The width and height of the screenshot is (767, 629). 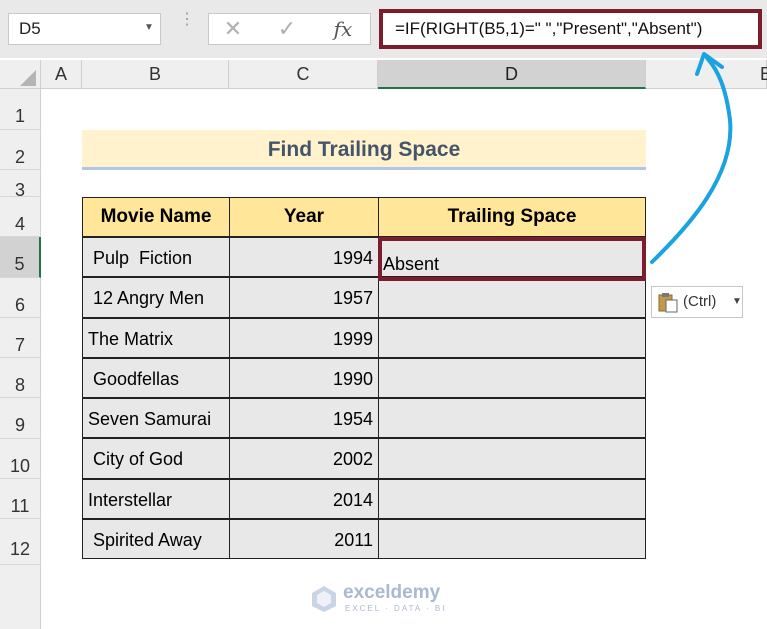 I want to click on column-header-e-label: E, so click(x=763, y=74).